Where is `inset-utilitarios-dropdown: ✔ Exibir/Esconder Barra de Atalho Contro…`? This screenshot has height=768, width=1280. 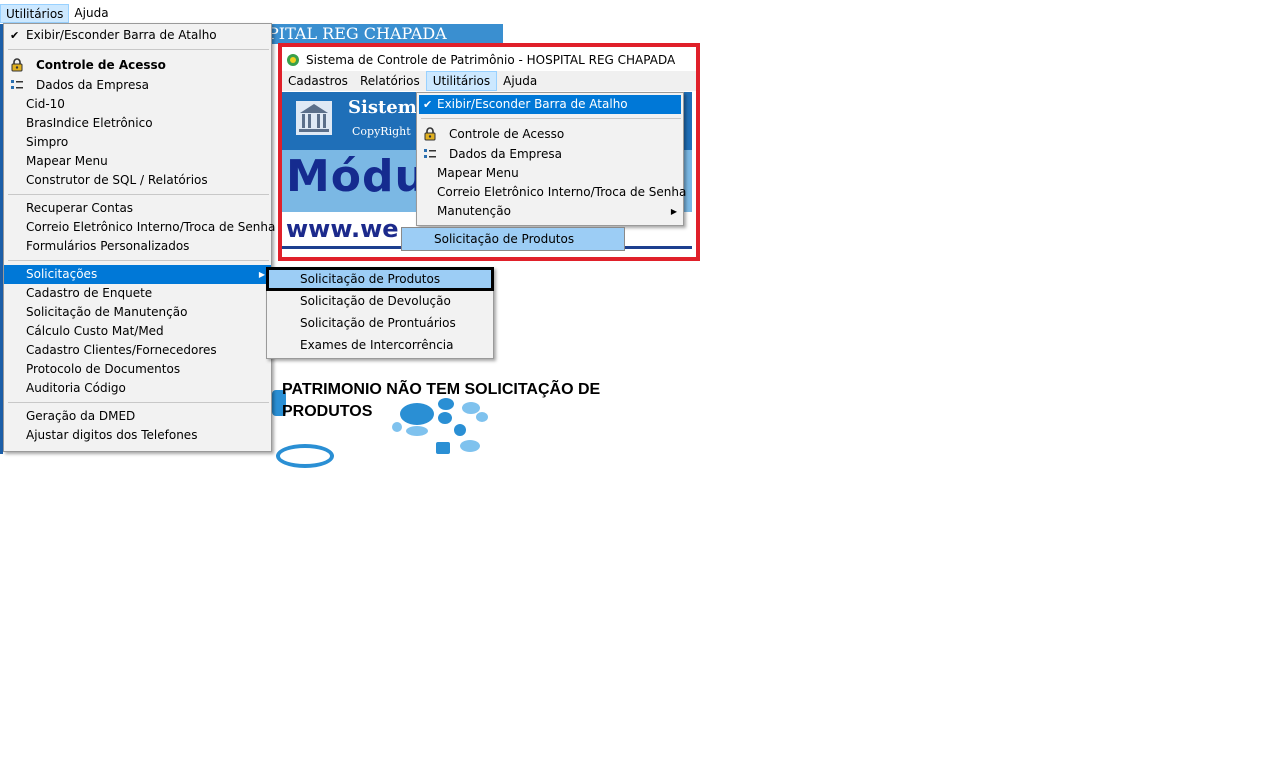
inset-utilitarios-dropdown: ✔ Exibir/Esconder Barra de Atalho Contro… is located at coordinates (551, 159).